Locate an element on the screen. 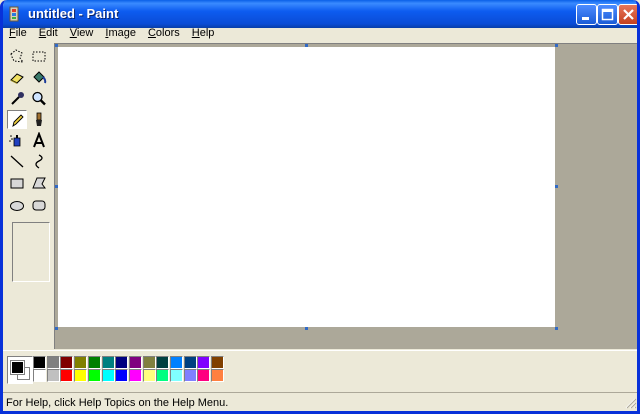 Image resolution: width=640 pixels, height=414 pixels. magnifier-icon is located at coordinates (39, 98).